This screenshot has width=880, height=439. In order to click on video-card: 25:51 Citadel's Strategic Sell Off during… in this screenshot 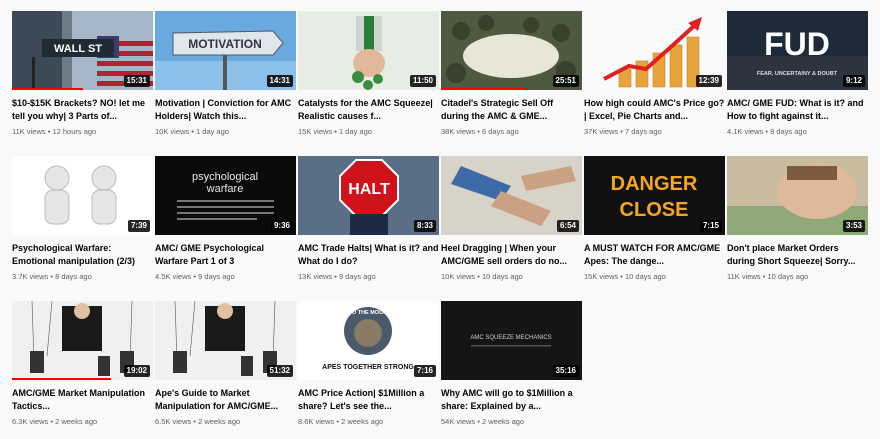, I will do `click(511, 78)`.